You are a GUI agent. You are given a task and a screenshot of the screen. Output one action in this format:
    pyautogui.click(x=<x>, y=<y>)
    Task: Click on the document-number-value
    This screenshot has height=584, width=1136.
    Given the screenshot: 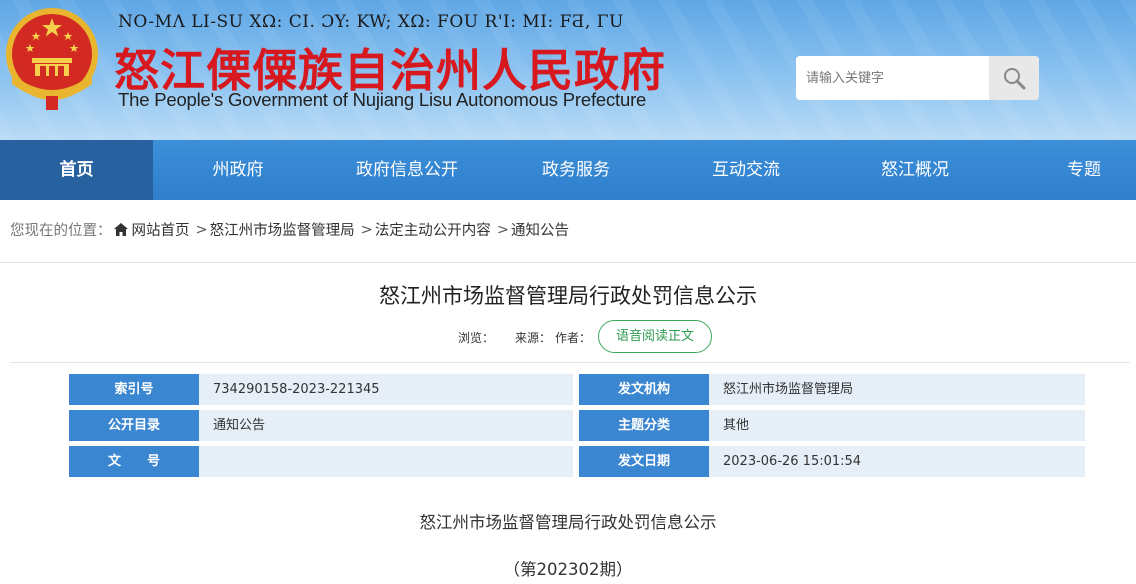 What is the action you would take?
    pyautogui.click(x=386, y=461)
    